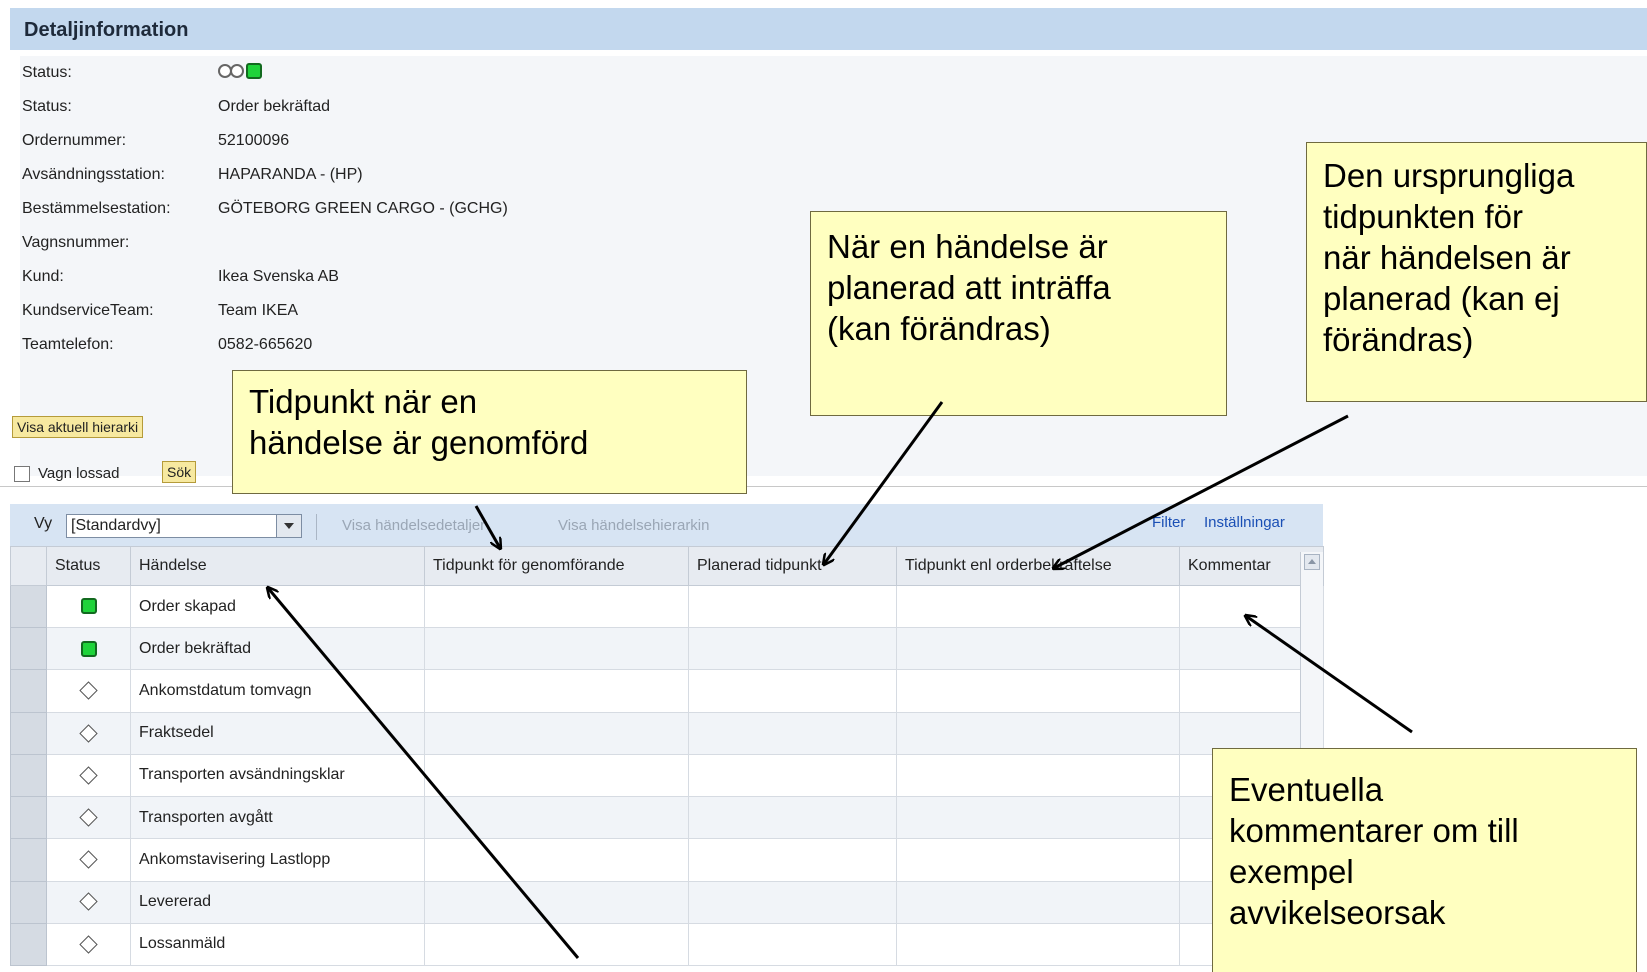 The image size is (1647, 972). I want to click on wagon-number-label: Vagnsnummer:, so click(76, 242).